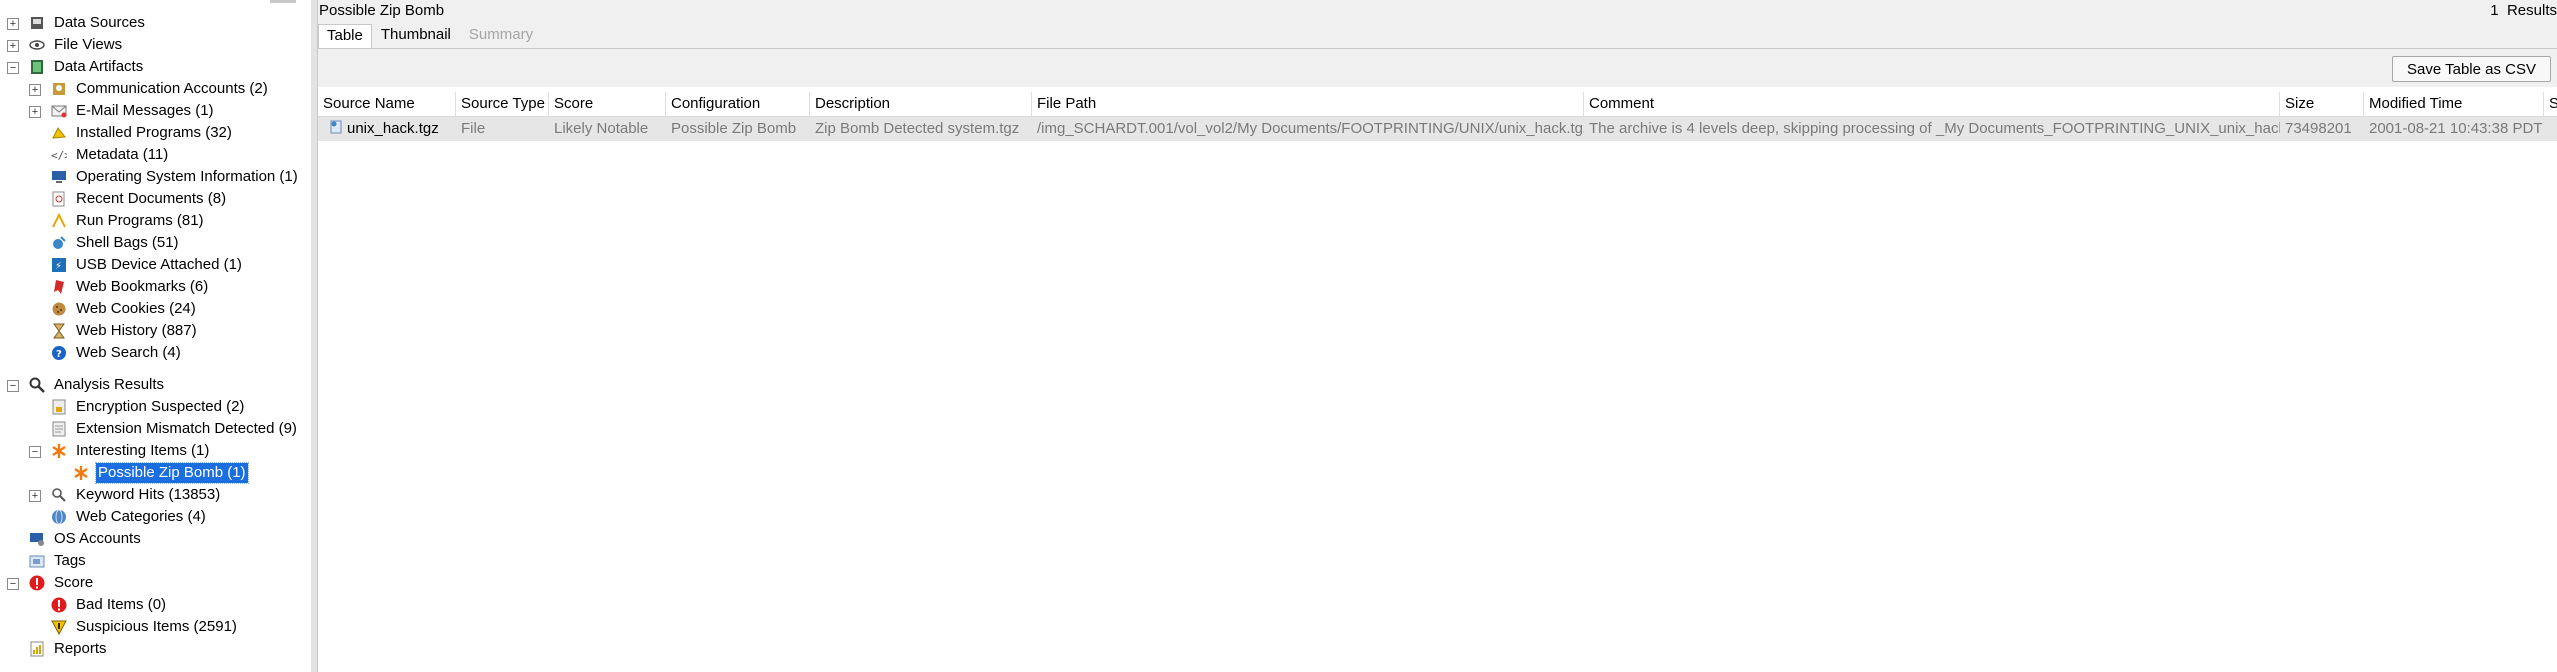 The height and width of the screenshot is (672, 2557). What do you see at coordinates (345, 36) in the screenshot?
I see `tab-table: Table` at bounding box center [345, 36].